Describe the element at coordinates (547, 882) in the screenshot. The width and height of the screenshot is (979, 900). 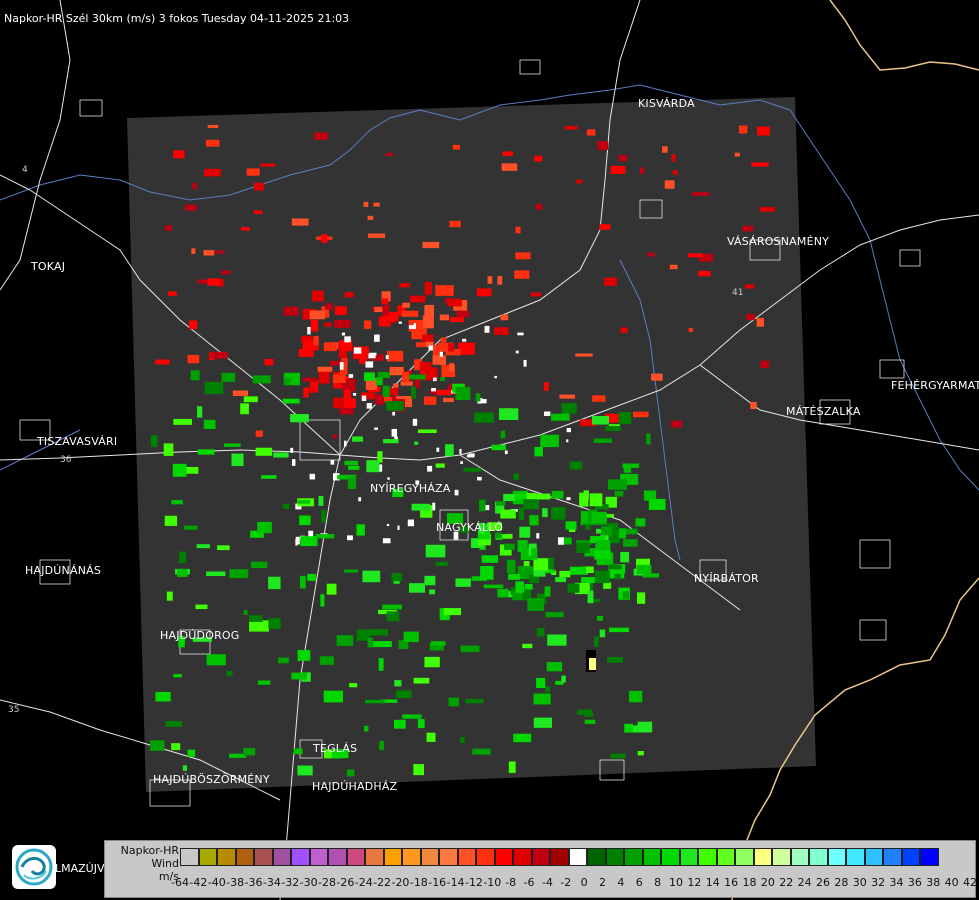
I see `legend-tick-label: -4` at that location.